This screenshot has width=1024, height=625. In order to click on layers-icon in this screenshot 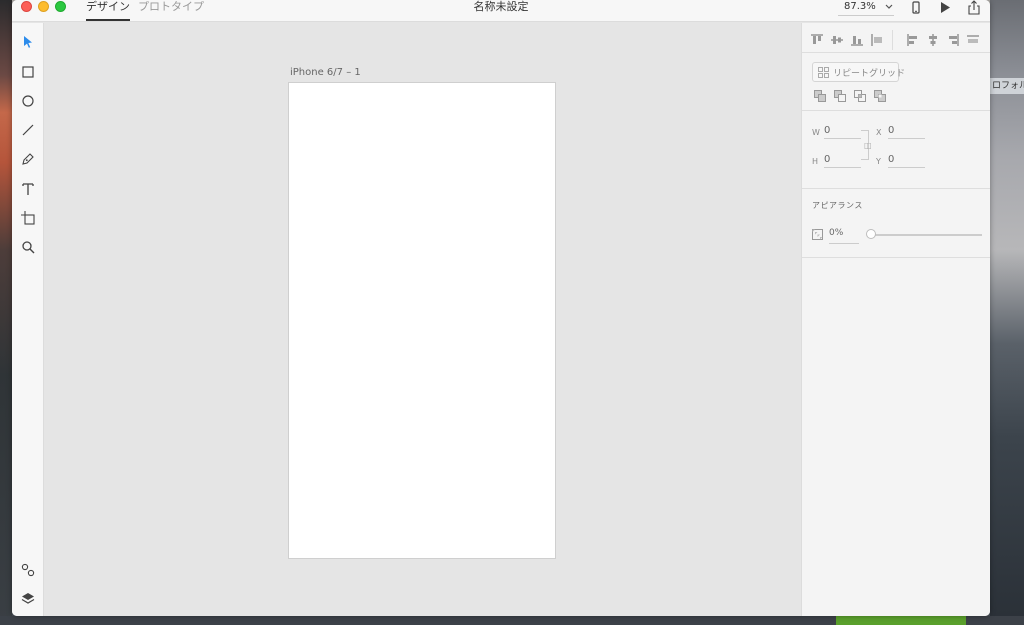, I will do `click(28, 599)`.